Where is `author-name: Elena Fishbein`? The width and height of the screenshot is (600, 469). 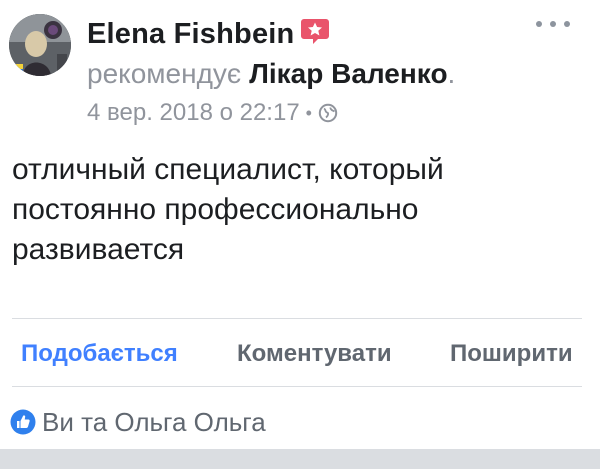
author-name: Elena Fishbein is located at coordinates (190, 34).